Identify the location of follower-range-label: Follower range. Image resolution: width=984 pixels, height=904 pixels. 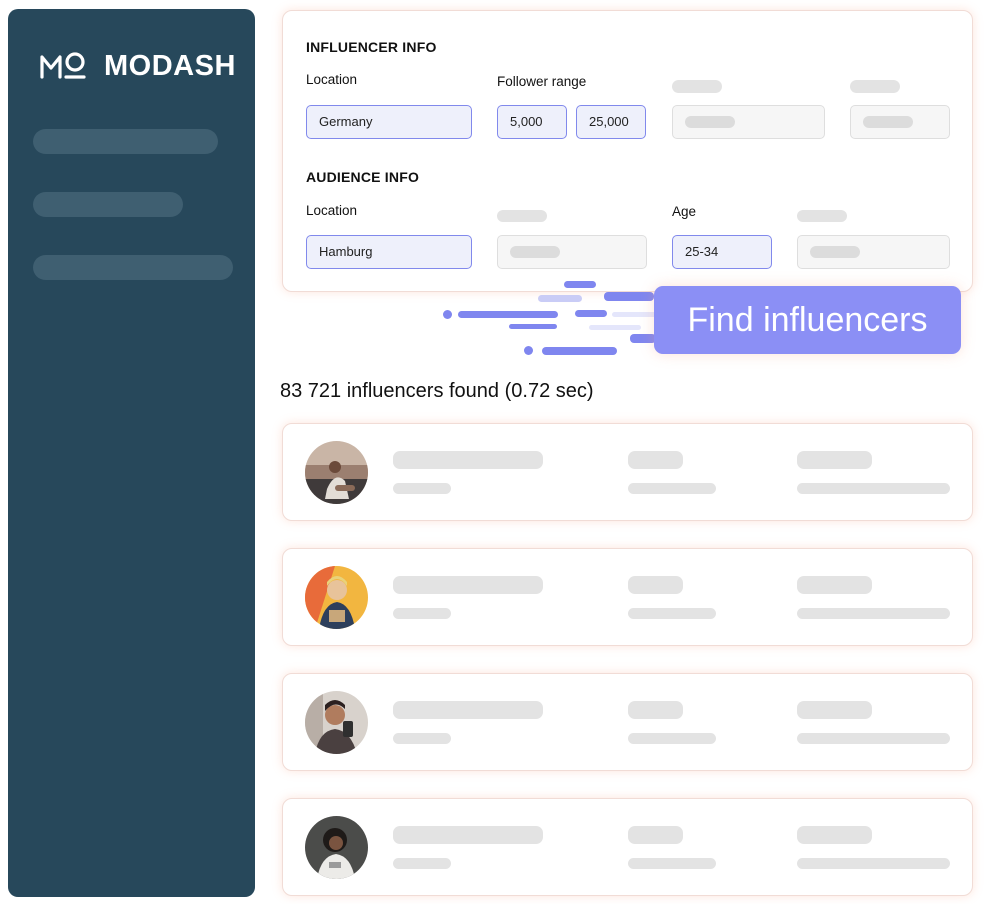
(542, 81).